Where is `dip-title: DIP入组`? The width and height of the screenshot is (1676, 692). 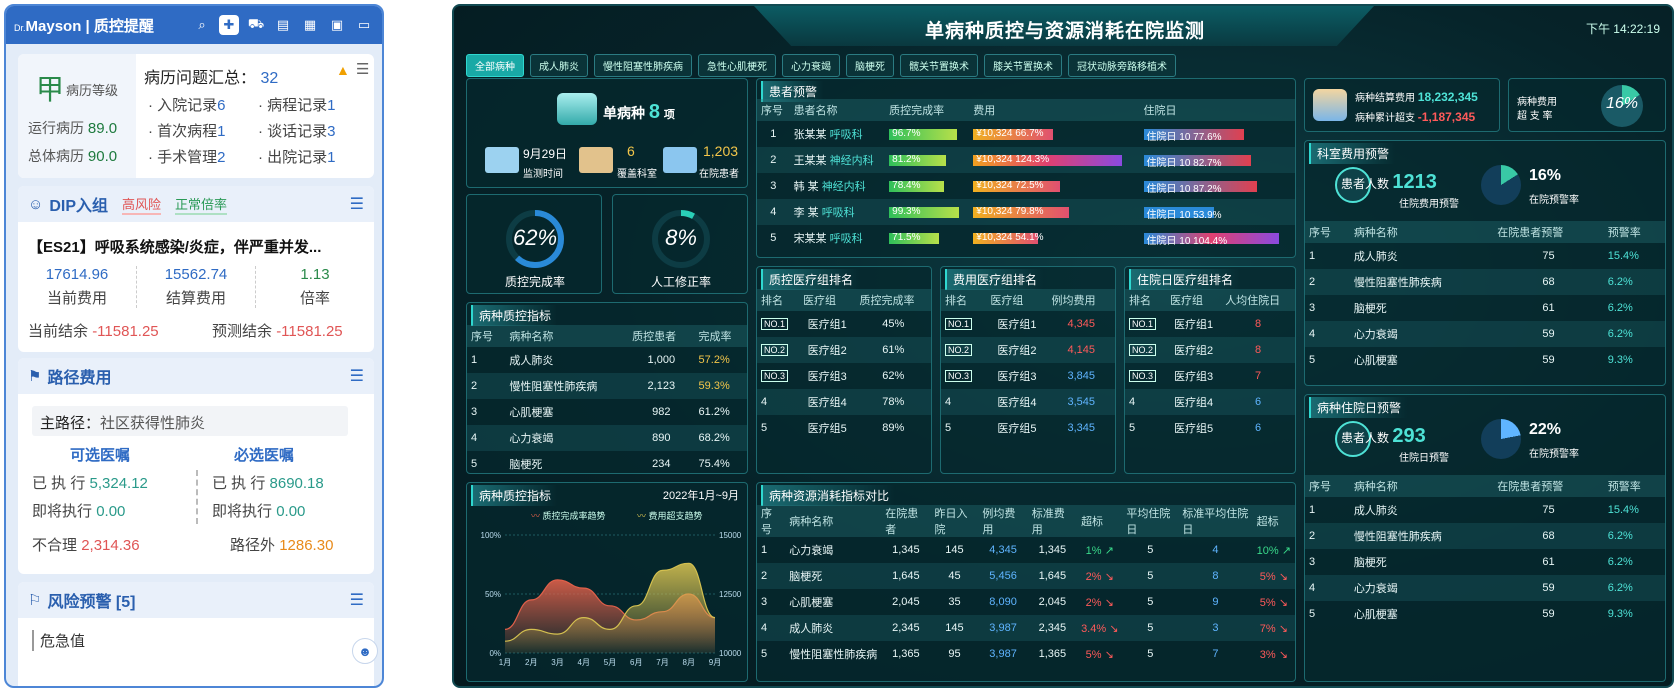 dip-title: DIP入组 is located at coordinates (79, 206).